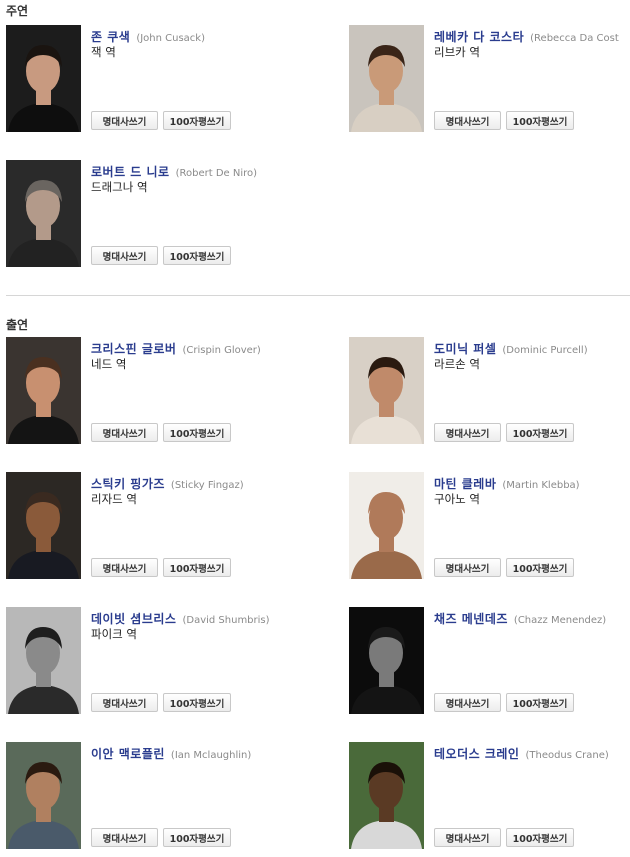 This screenshot has height=857, width=630. Describe the element at coordinates (119, 187) in the screenshot. I see `role-text: 드래그나 역` at that location.